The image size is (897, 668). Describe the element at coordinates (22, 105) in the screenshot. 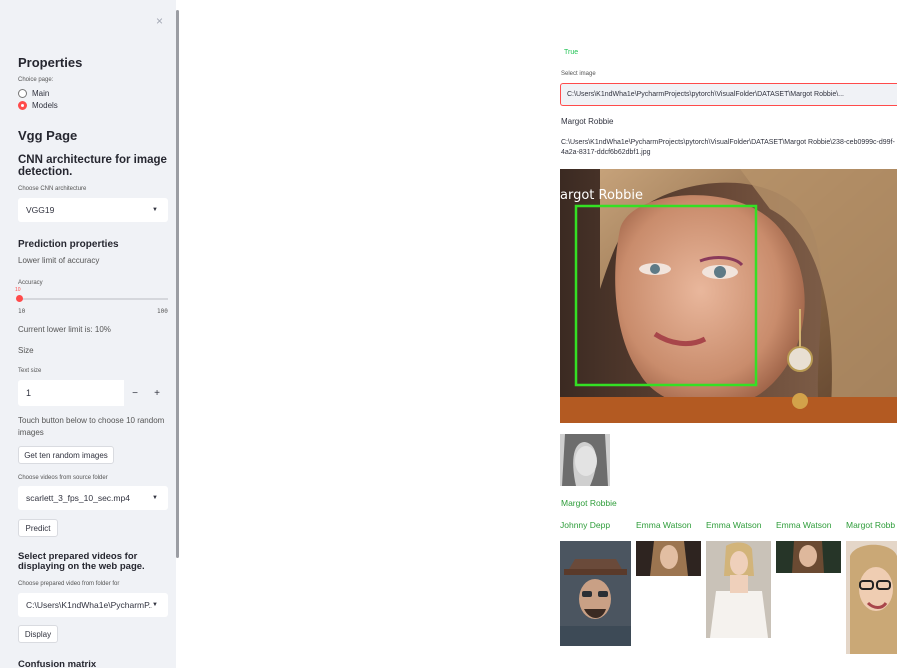

I see `radio-models-circle` at that location.